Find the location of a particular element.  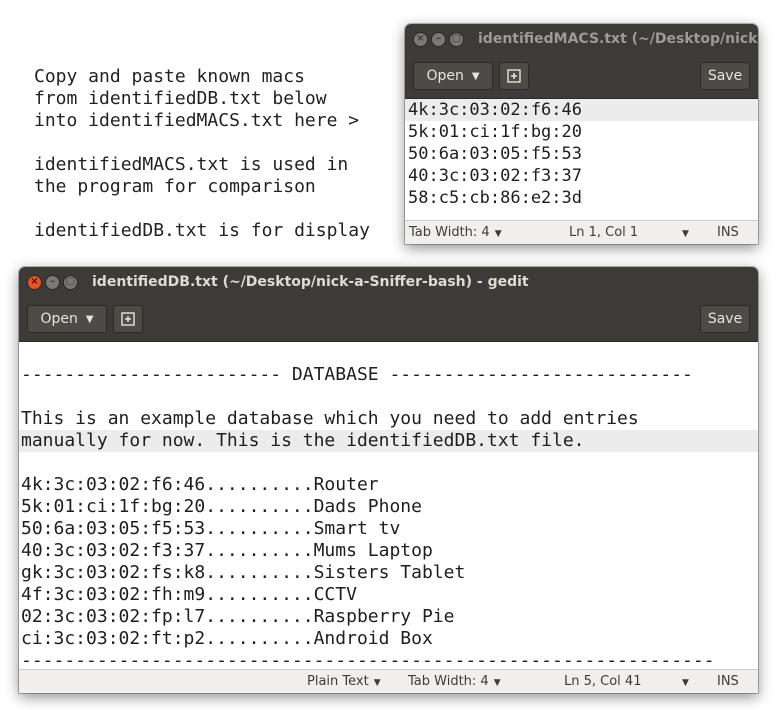

macs-toolbar: Open ▼ Save is located at coordinates (581, 76).